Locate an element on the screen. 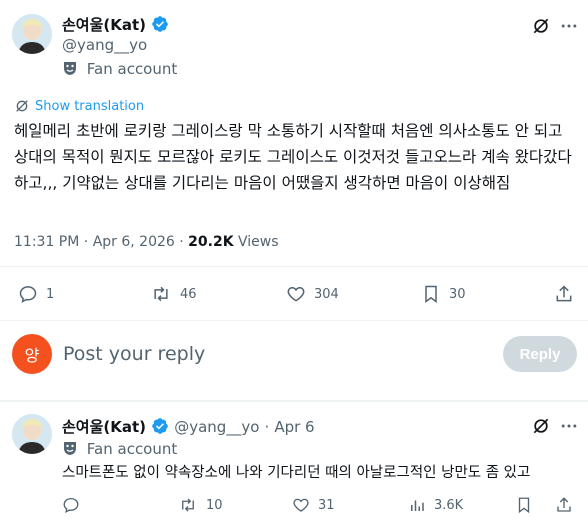 This screenshot has height=530, width=588. bookmark-action: 30 is located at coordinates (443, 294).